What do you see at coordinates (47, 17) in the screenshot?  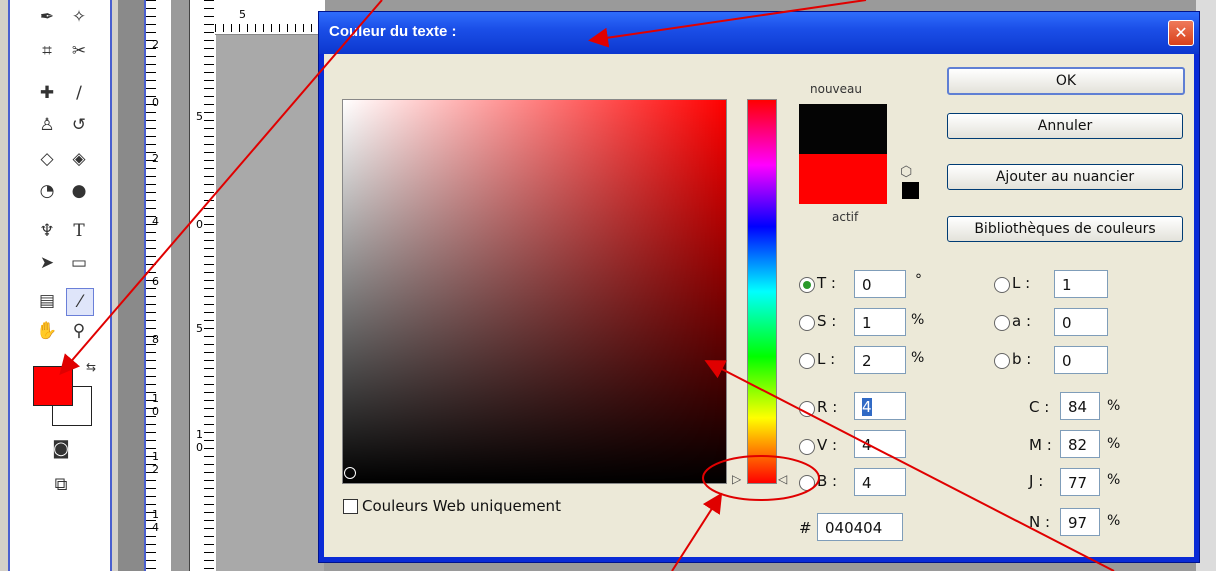 I see `pen-icon: ✒` at bounding box center [47, 17].